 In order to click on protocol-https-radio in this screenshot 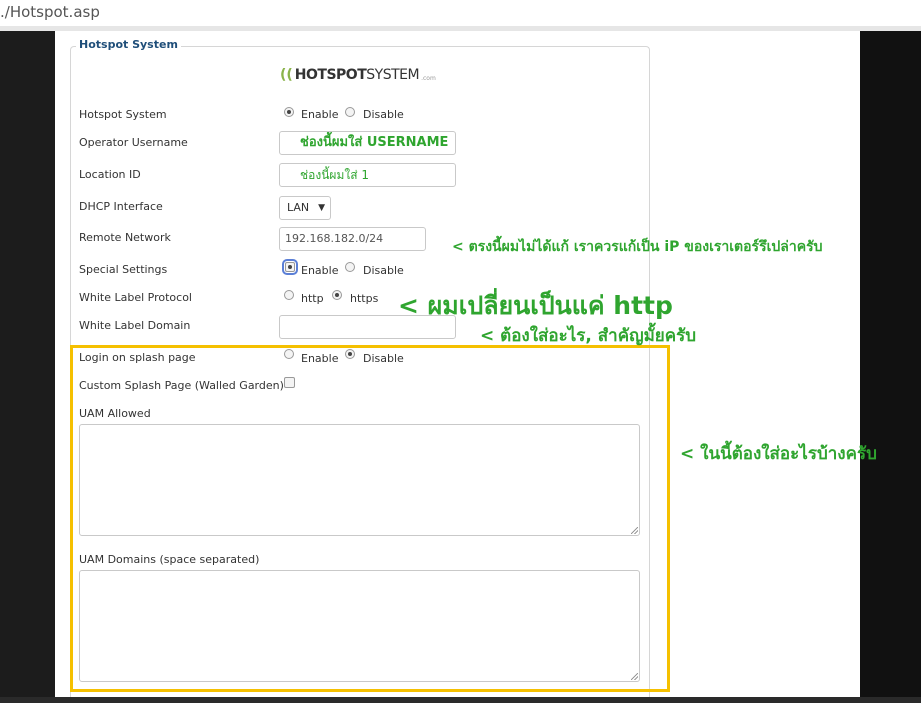, I will do `click(337, 295)`.